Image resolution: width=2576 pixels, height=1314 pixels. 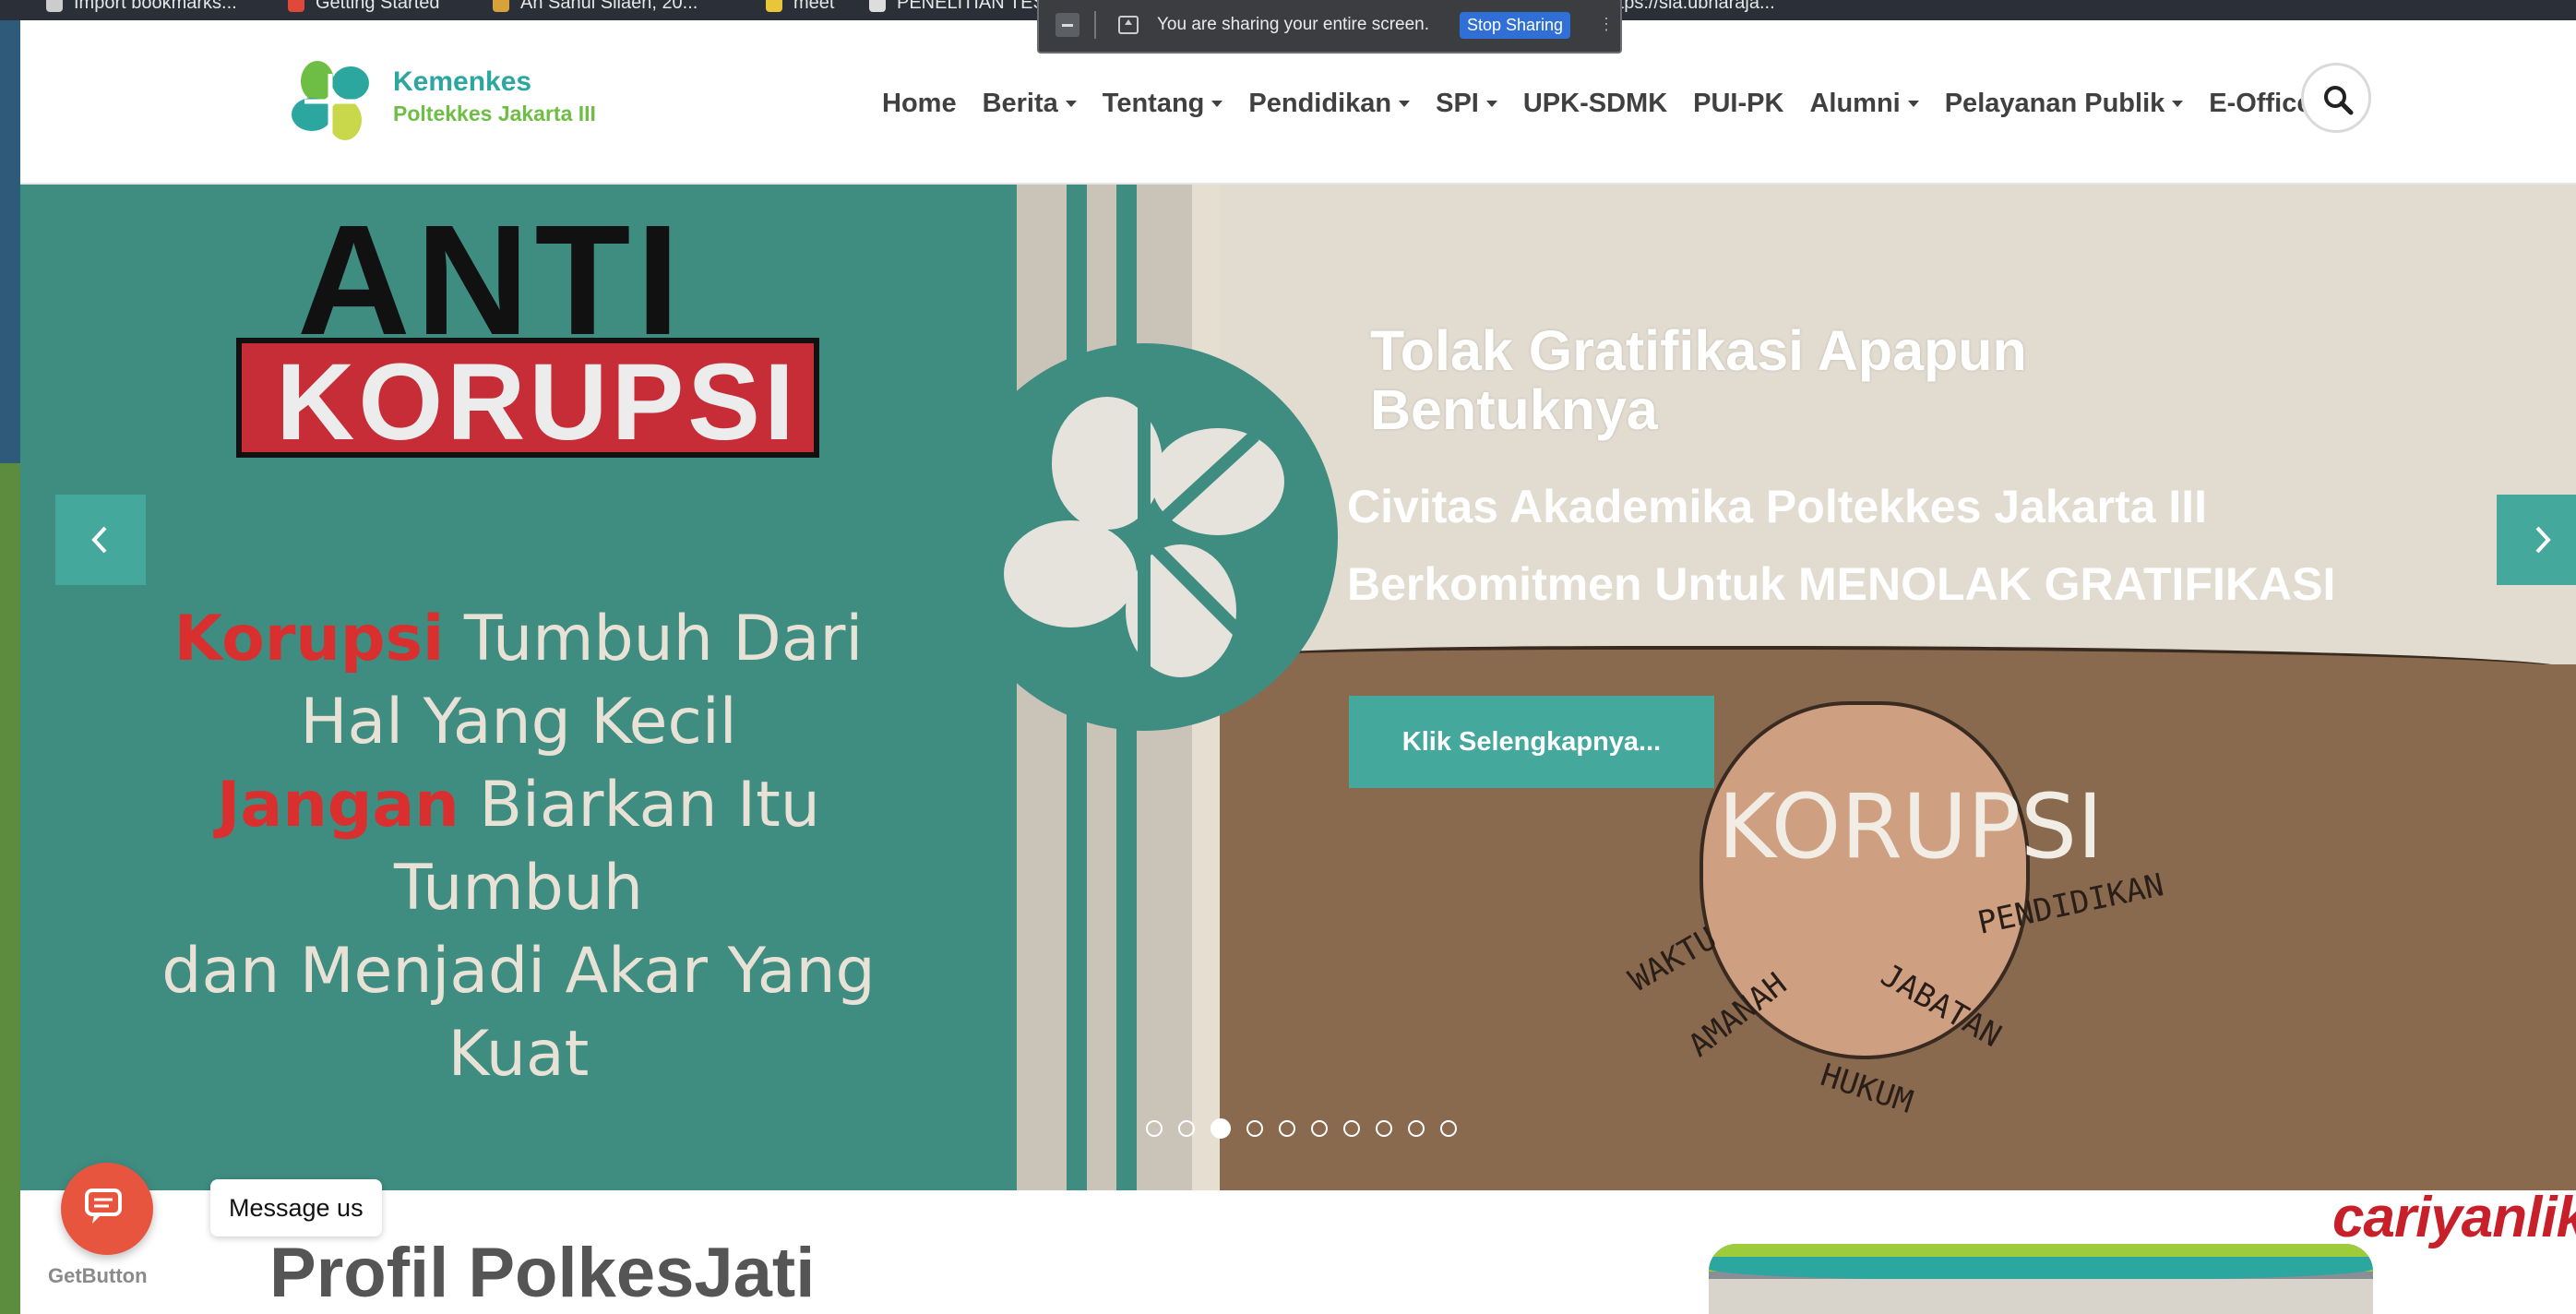 I want to click on slider-next-button, so click(x=2536, y=540).